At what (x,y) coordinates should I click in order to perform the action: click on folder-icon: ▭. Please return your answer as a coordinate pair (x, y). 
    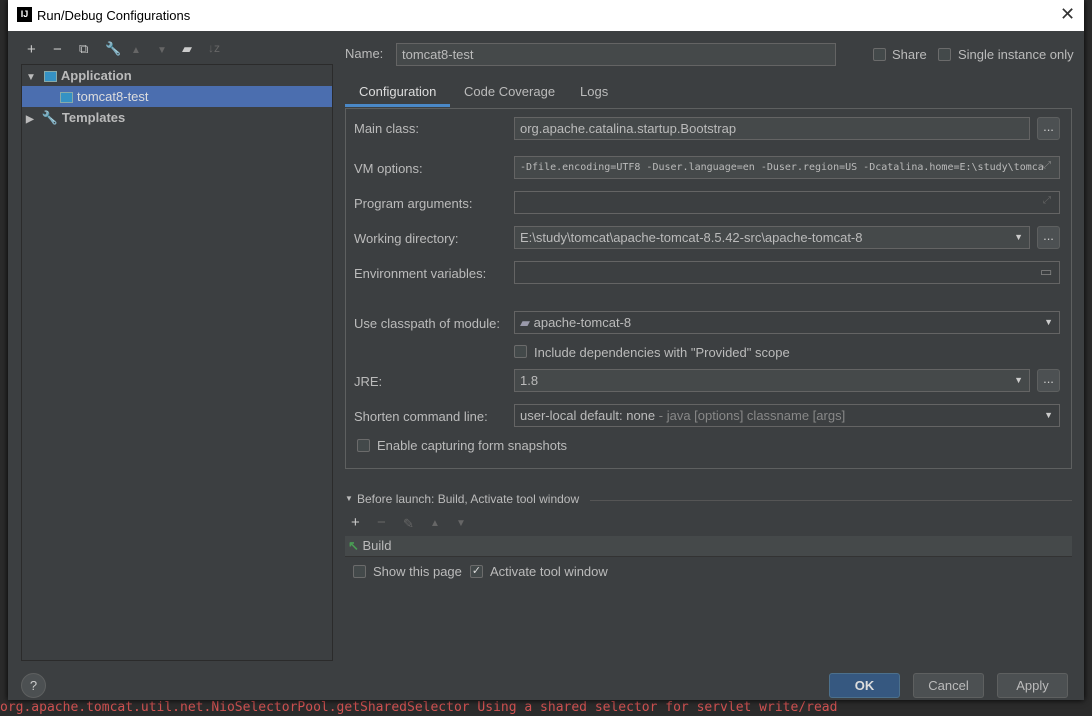
    Looking at the image, I should click on (1046, 272).